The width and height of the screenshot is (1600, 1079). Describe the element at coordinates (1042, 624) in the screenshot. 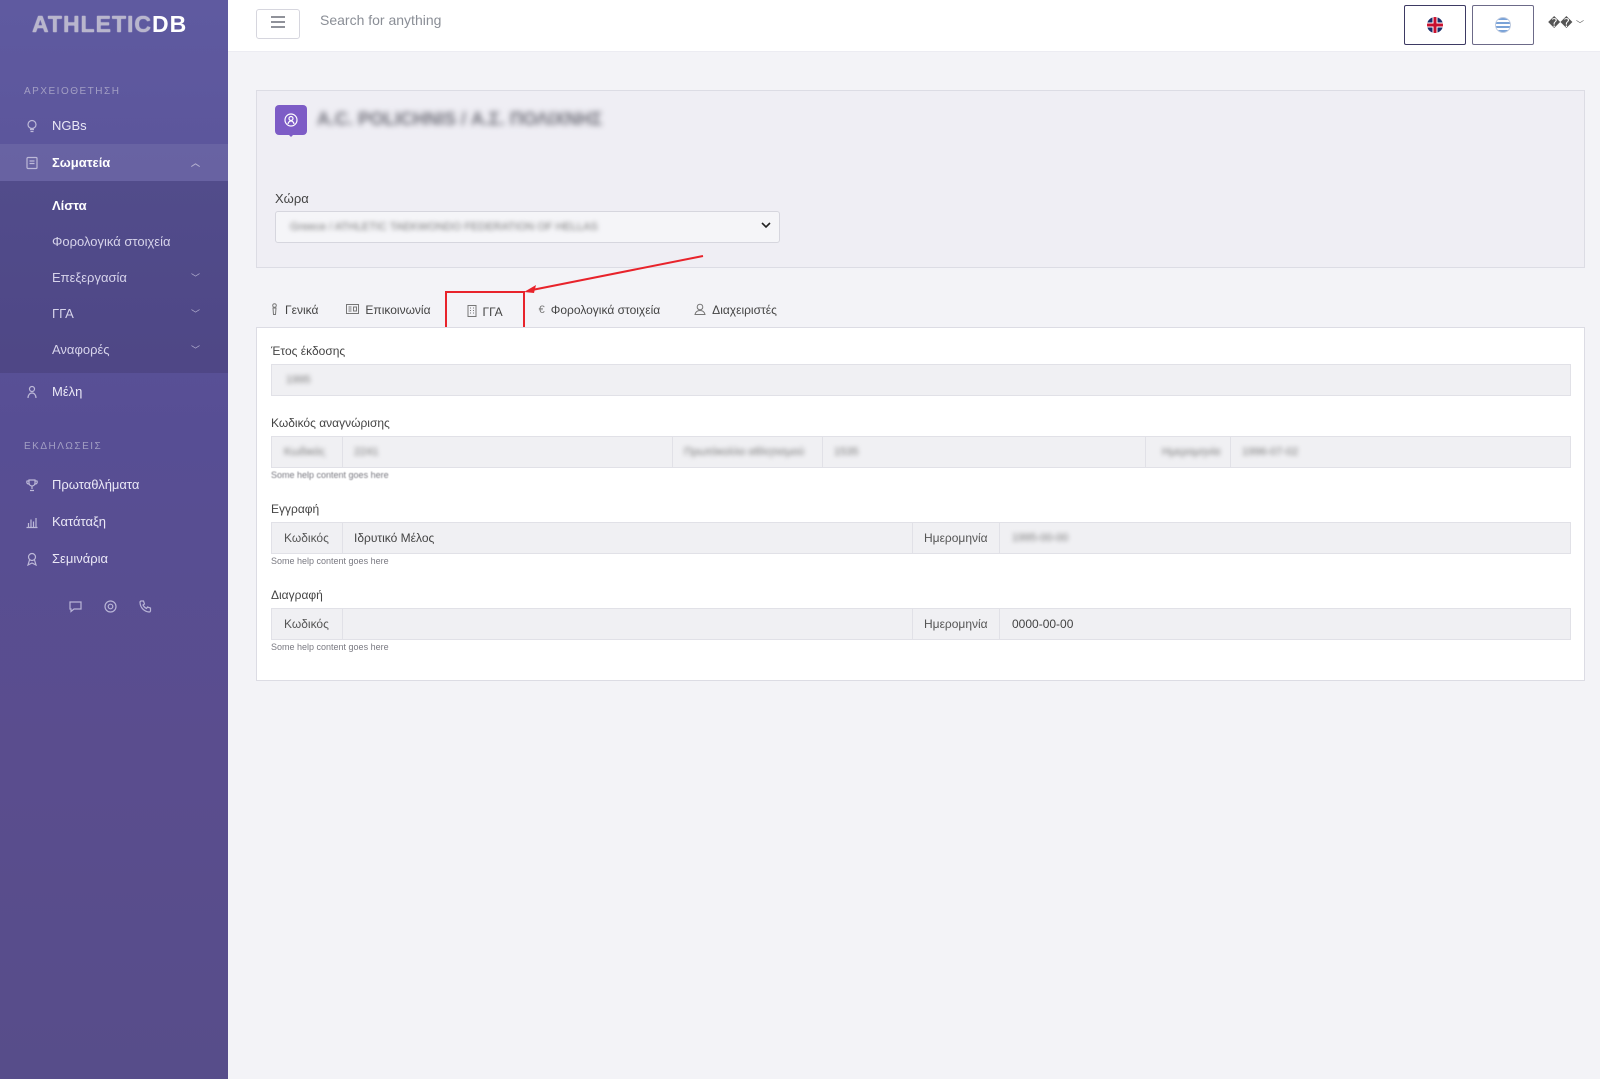

I see `deletion-date-input: 0000-00-00` at that location.